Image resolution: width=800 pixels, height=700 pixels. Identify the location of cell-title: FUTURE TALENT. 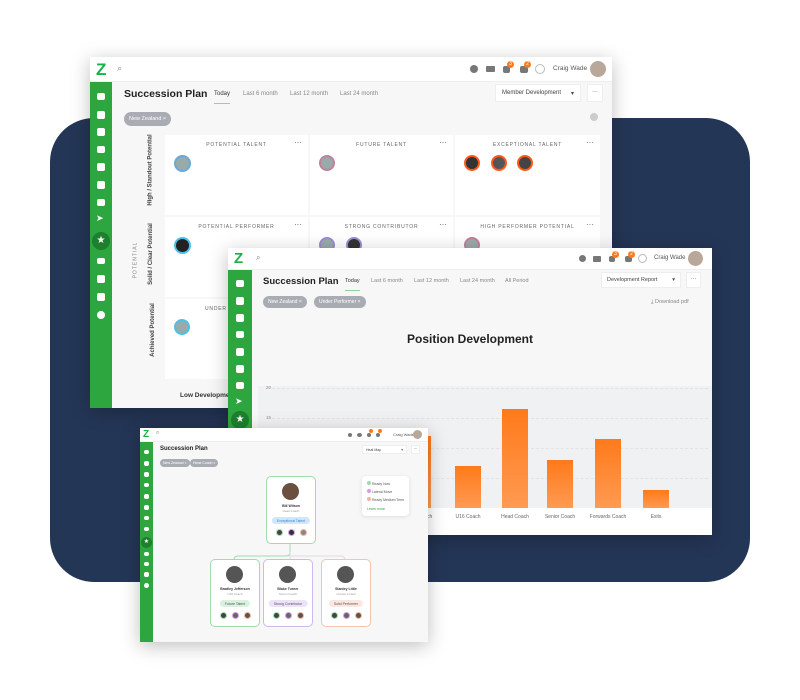
(381, 145).